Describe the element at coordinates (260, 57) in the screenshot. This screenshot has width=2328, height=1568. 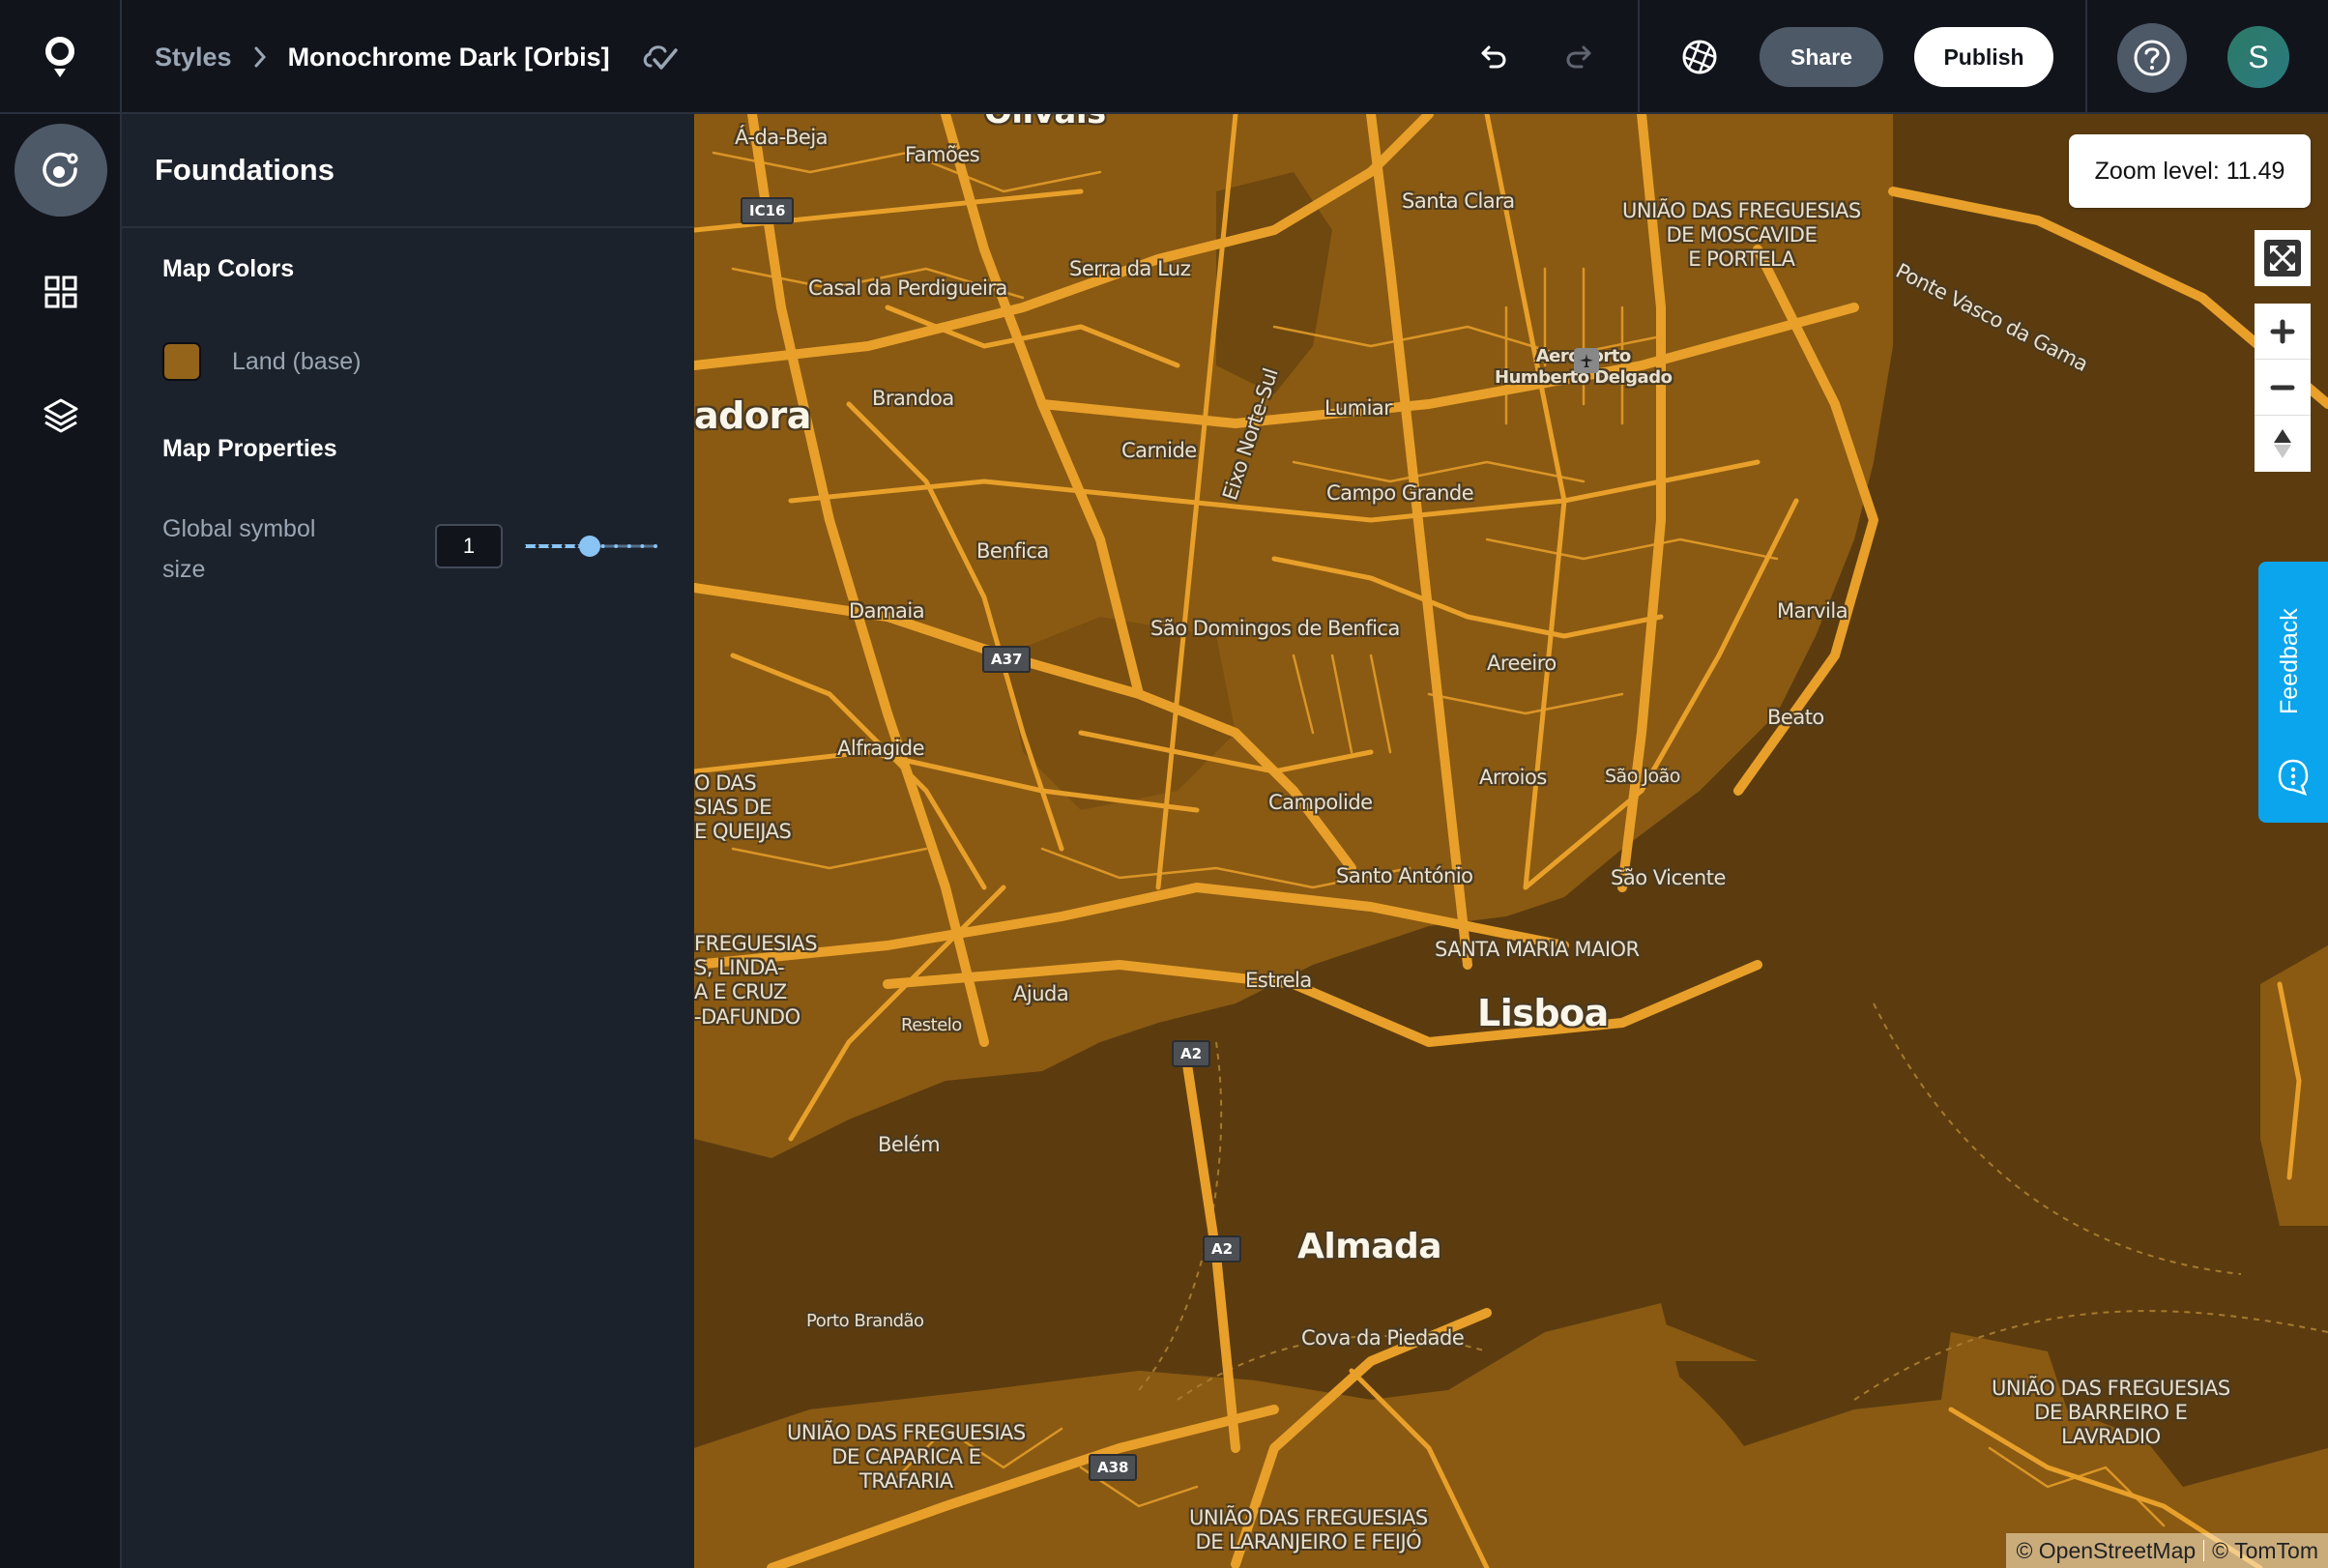
I see `chevron-right-icon` at that location.